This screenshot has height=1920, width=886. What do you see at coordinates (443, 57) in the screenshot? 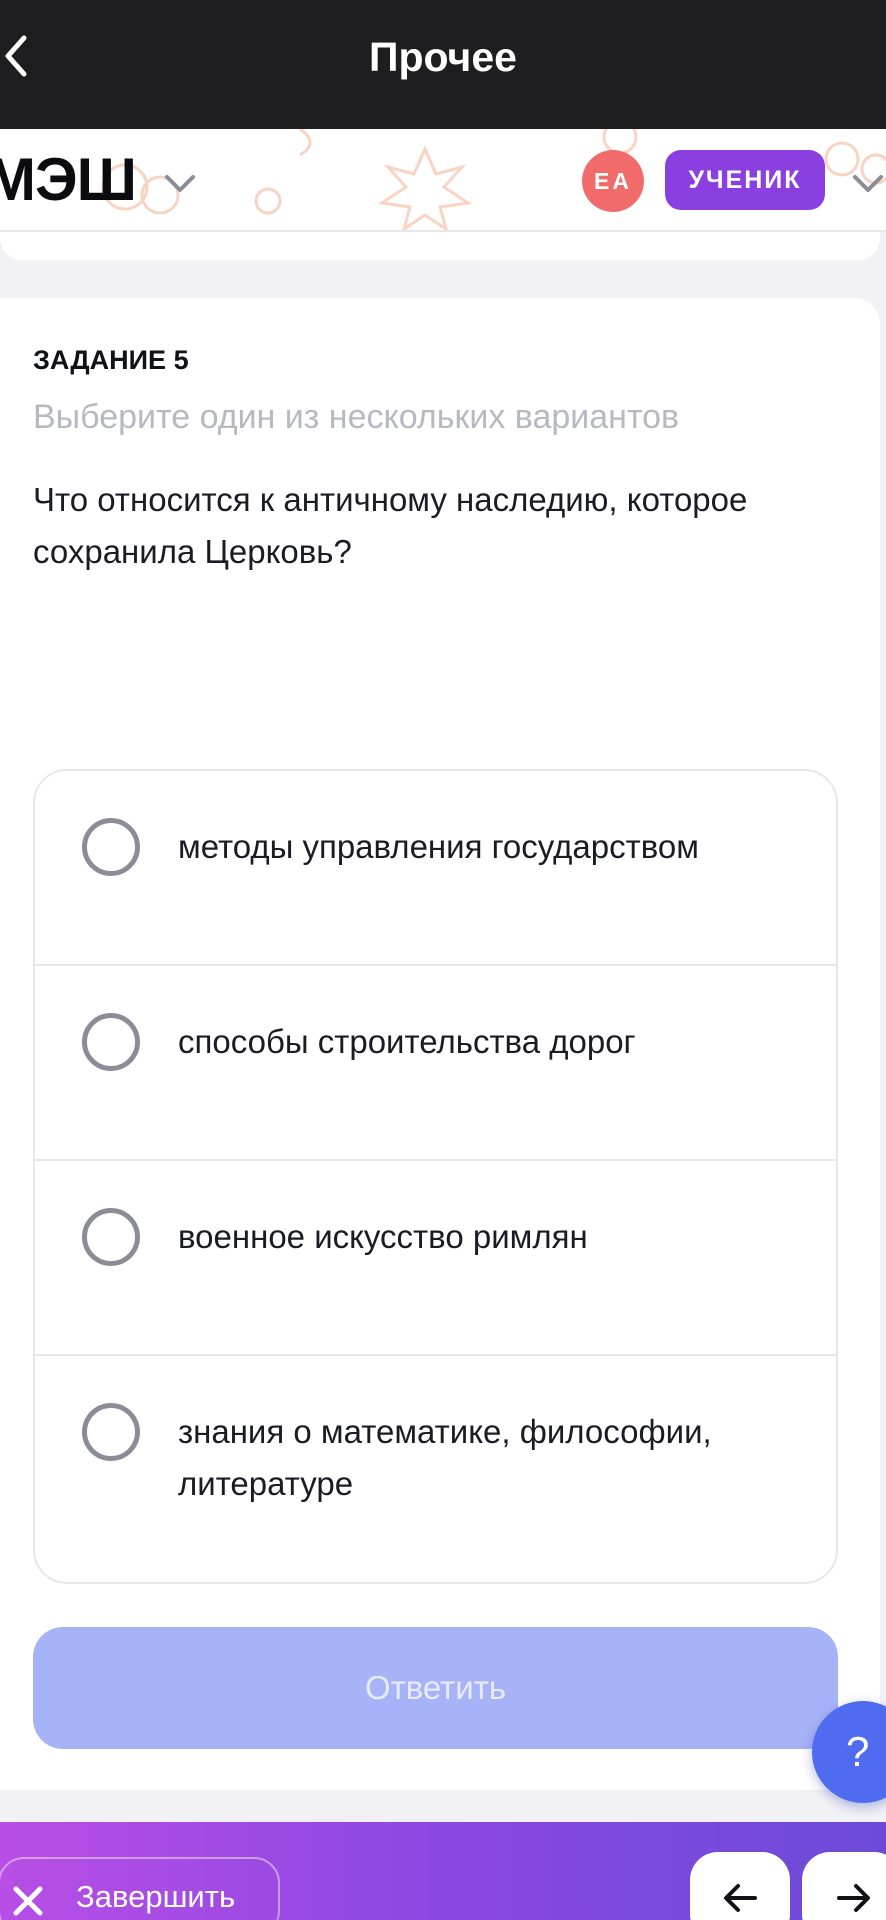
I see `page-title: Прочее` at bounding box center [443, 57].